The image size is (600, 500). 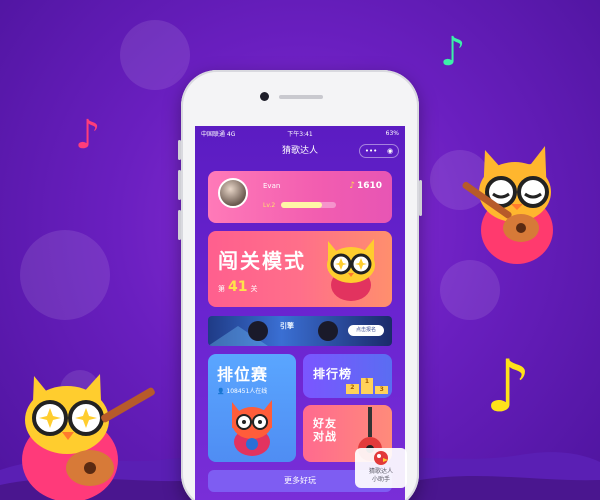 I want to click on challenge-stage: 第 41 关, so click(x=237, y=287).